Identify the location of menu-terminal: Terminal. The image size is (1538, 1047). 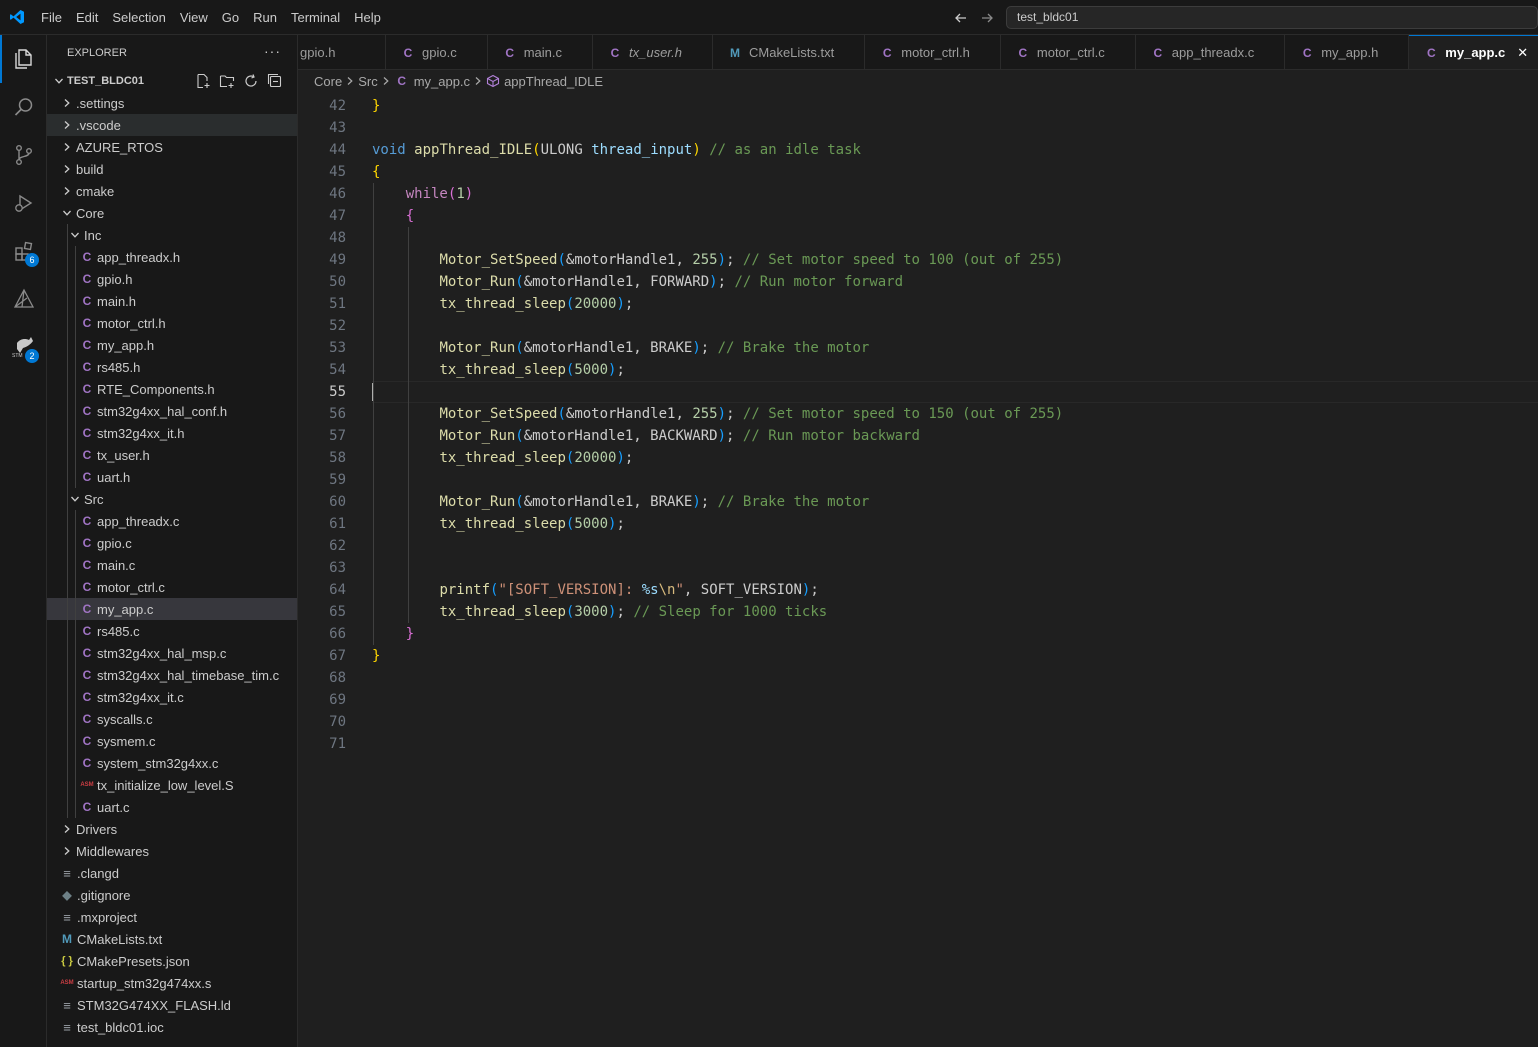
(315, 17).